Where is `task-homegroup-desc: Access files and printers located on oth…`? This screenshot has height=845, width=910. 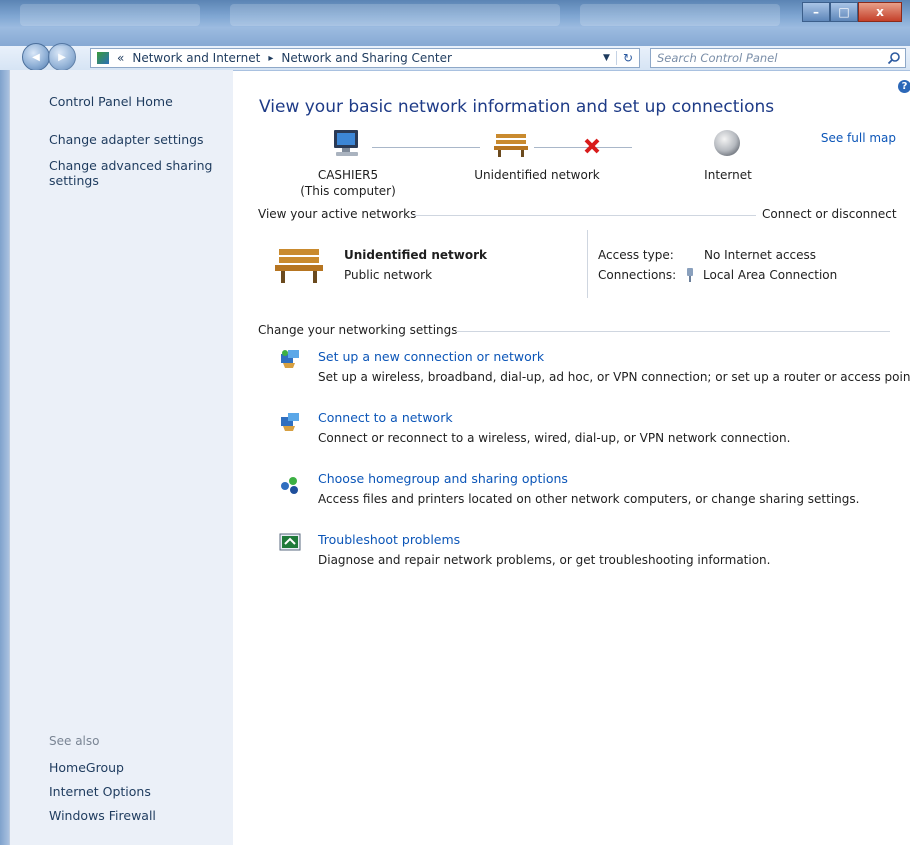
task-homegroup-desc: Access files and printers located on oth… is located at coordinates (589, 499).